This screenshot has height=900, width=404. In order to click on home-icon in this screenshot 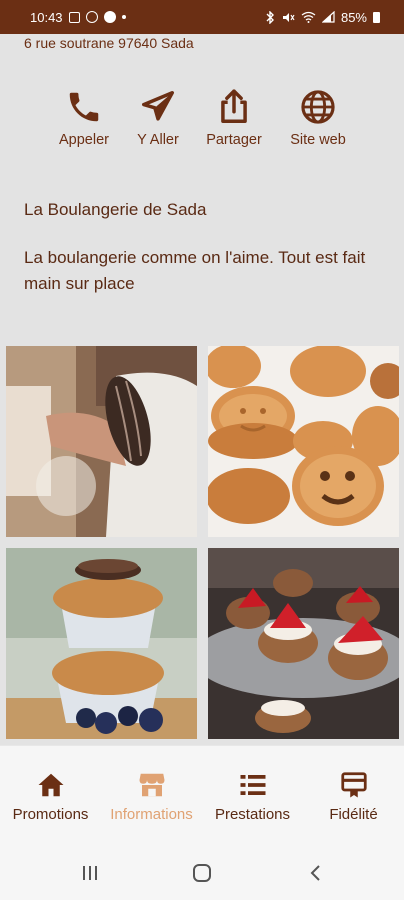, I will do `click(50, 785)`.